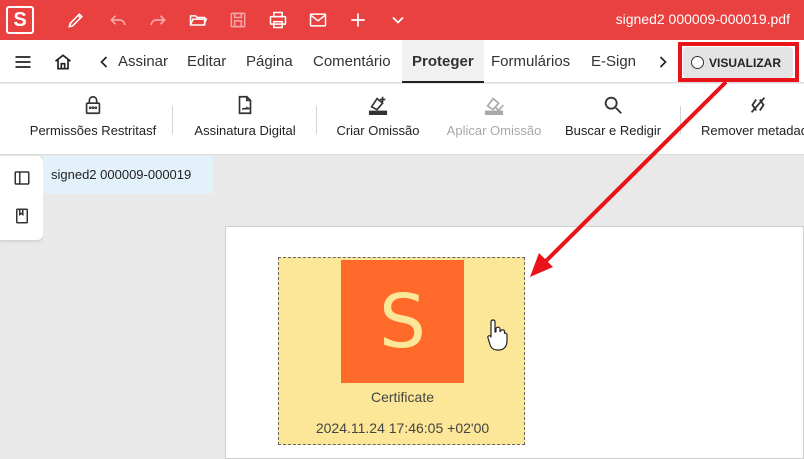  Describe the element at coordinates (378, 119) in the screenshot. I see `create-redaction-button: Criar Omissão` at that location.